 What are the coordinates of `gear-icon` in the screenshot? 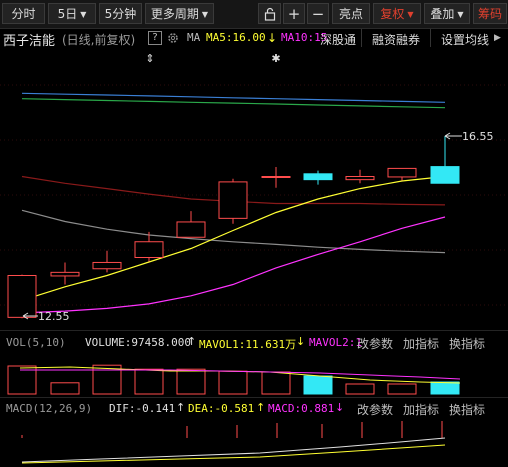 It's located at (173, 38).